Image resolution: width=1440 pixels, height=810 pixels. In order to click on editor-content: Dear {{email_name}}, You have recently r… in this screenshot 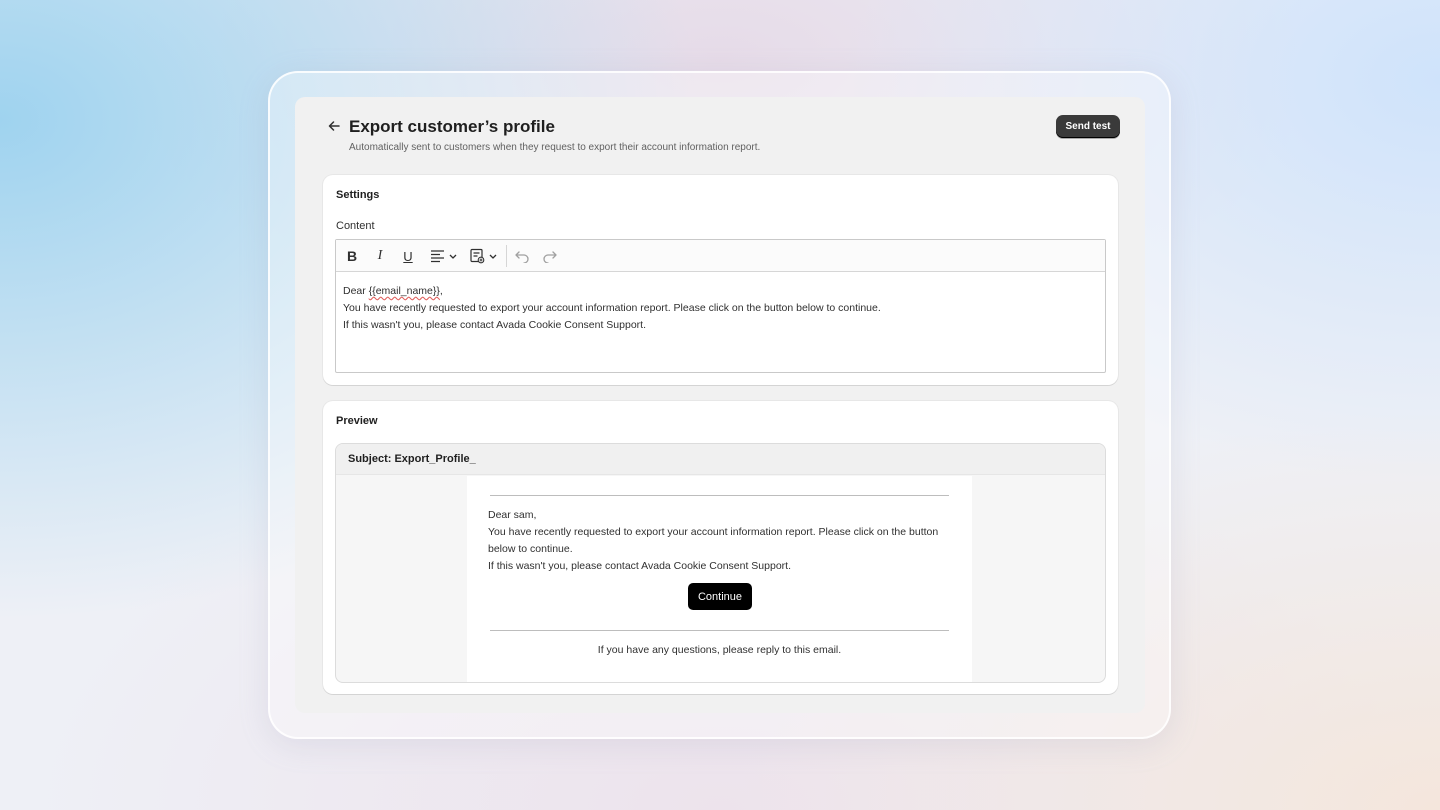, I will do `click(720, 308)`.